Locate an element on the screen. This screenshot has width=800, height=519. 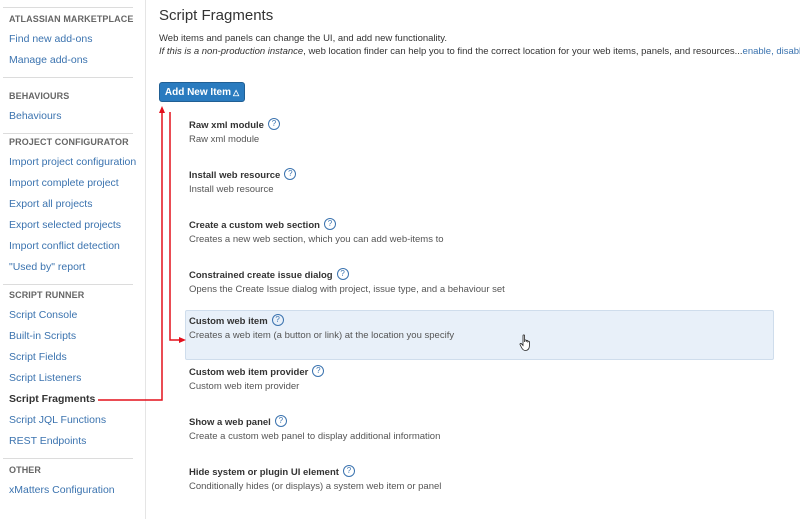
sidebar-item-manage-addons: Manage add-ons is located at coordinates (72, 60).